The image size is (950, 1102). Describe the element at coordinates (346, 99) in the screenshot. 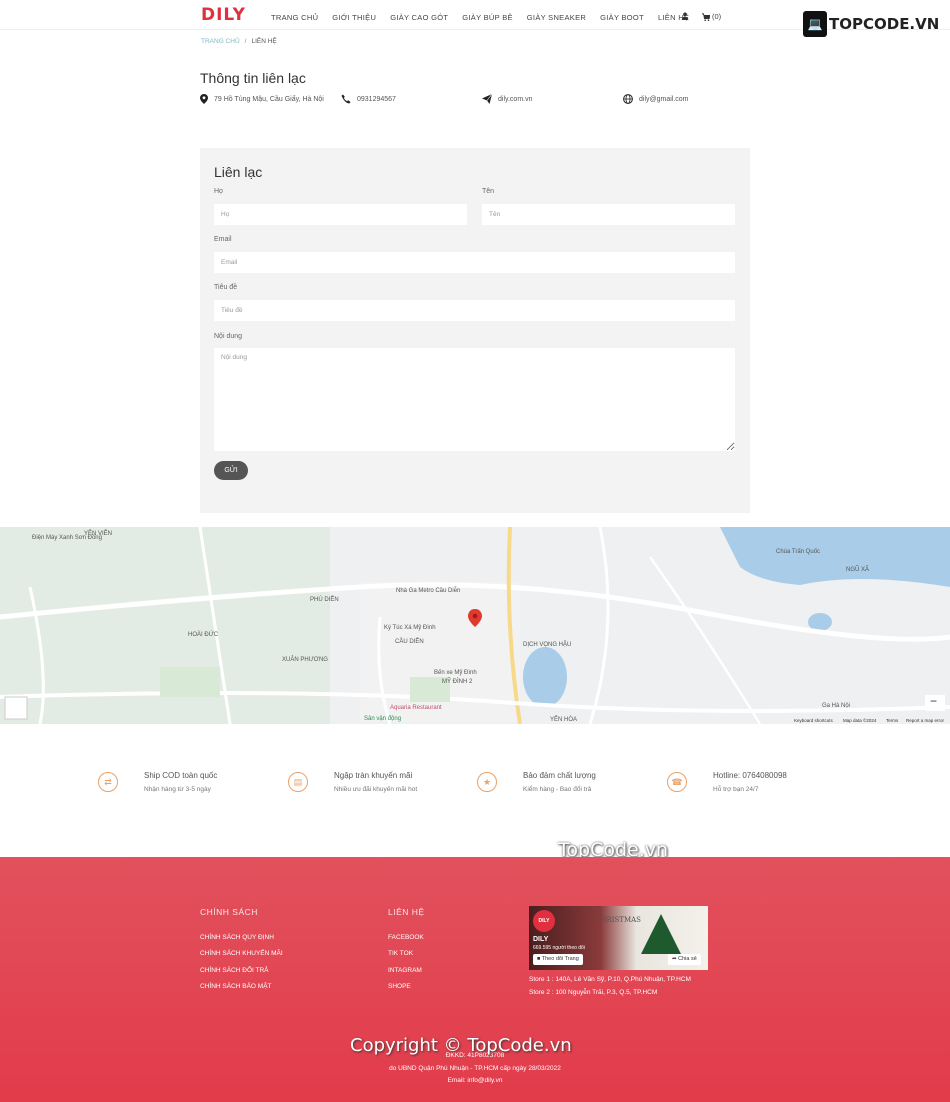

I see `phone-icon` at that location.